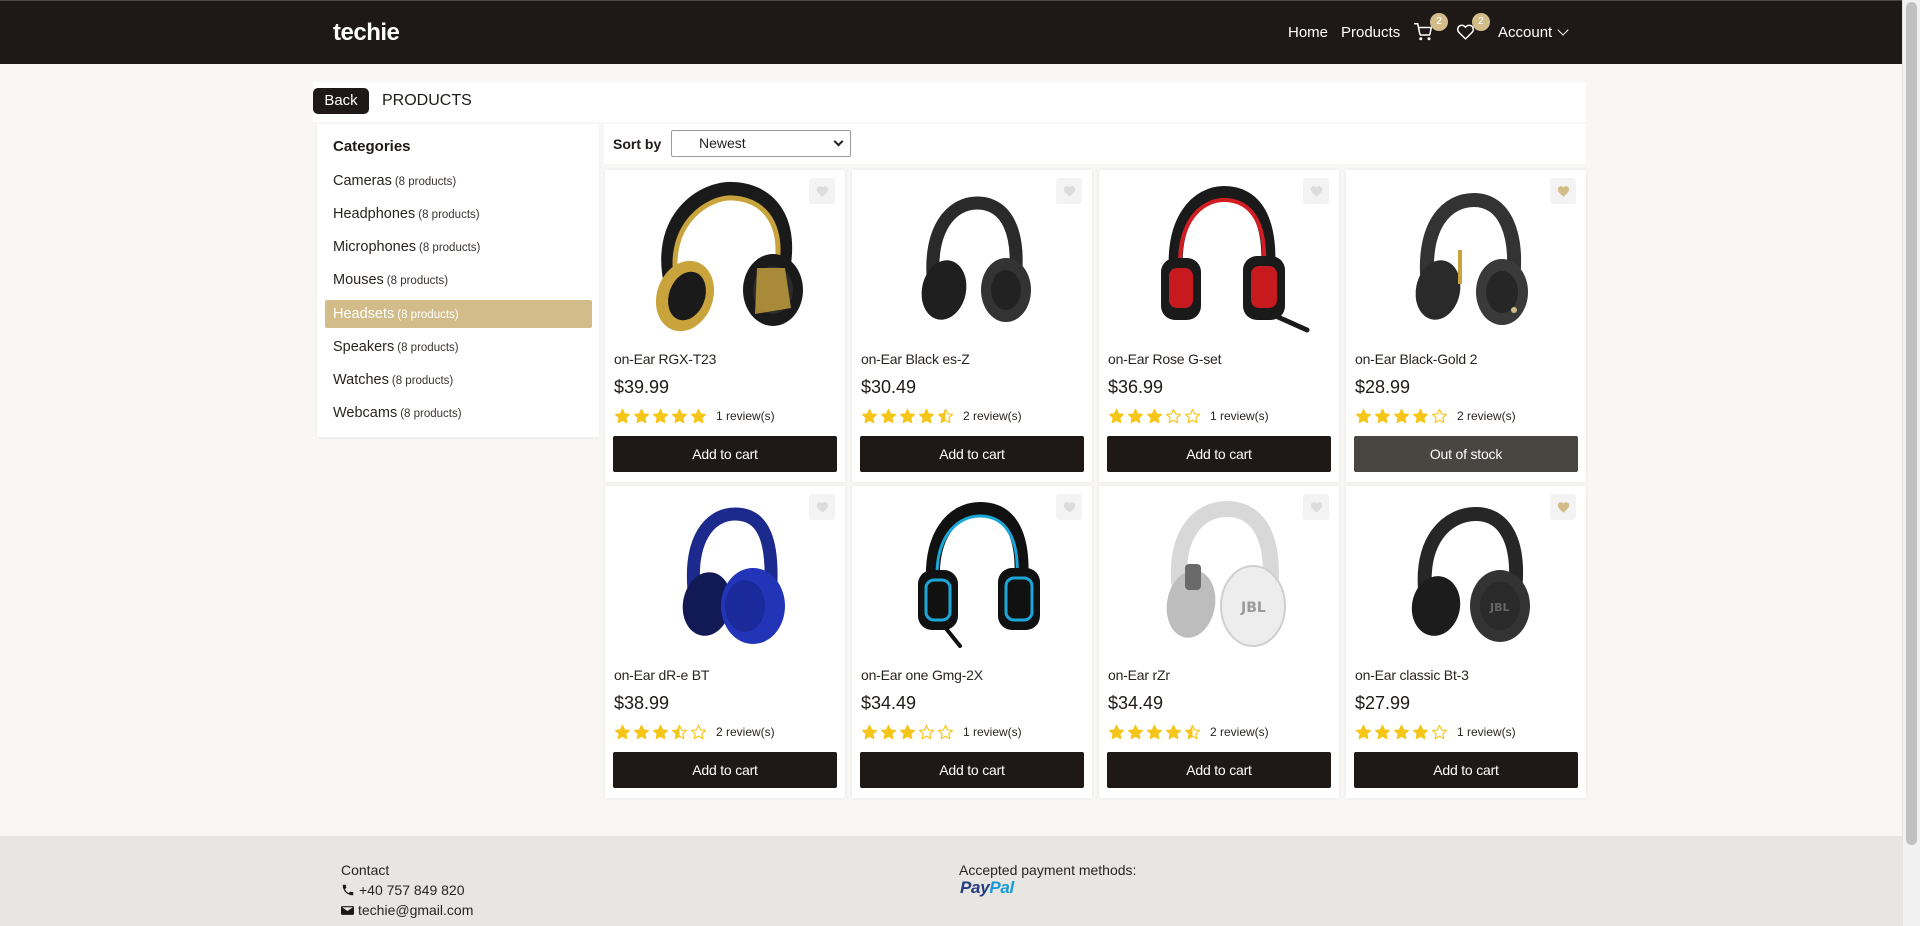 The height and width of the screenshot is (926, 1920). Describe the element at coordinates (915, 359) in the screenshot. I see `product-name: on-Ear Black es-Z` at that location.